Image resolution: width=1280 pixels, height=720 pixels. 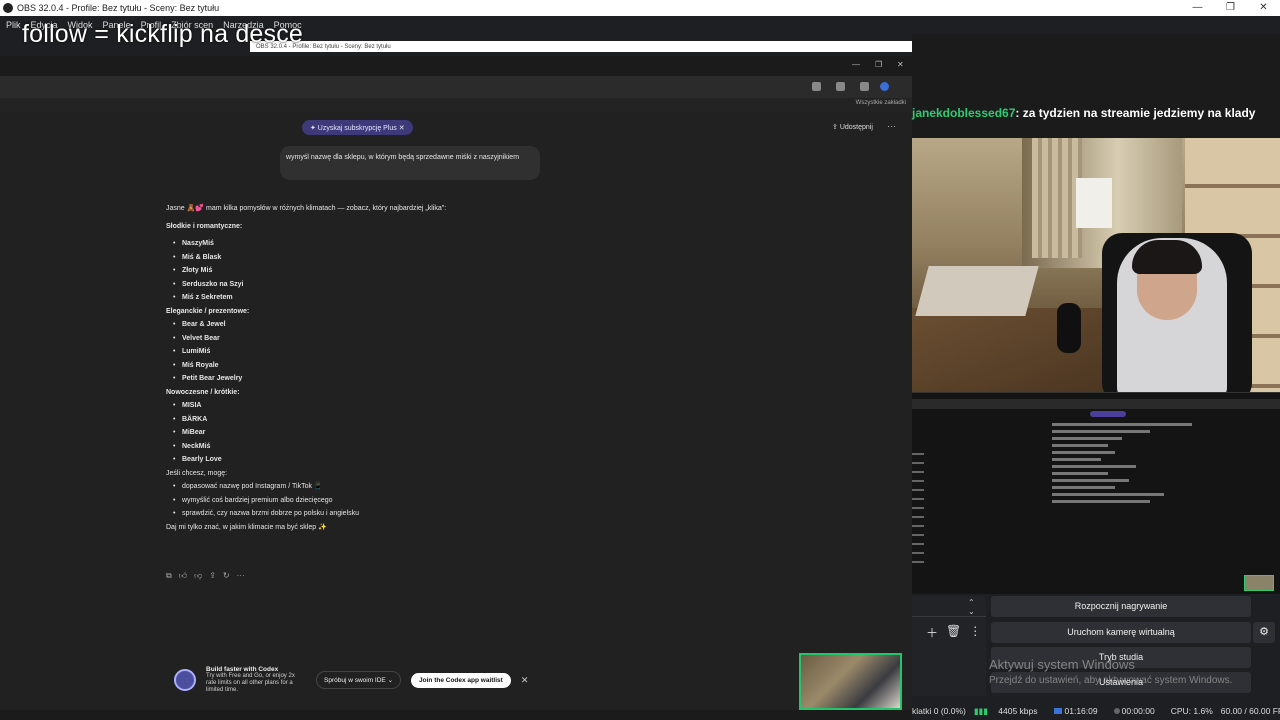 I want to click on list-item: Miś Royale, so click(x=376, y=366).